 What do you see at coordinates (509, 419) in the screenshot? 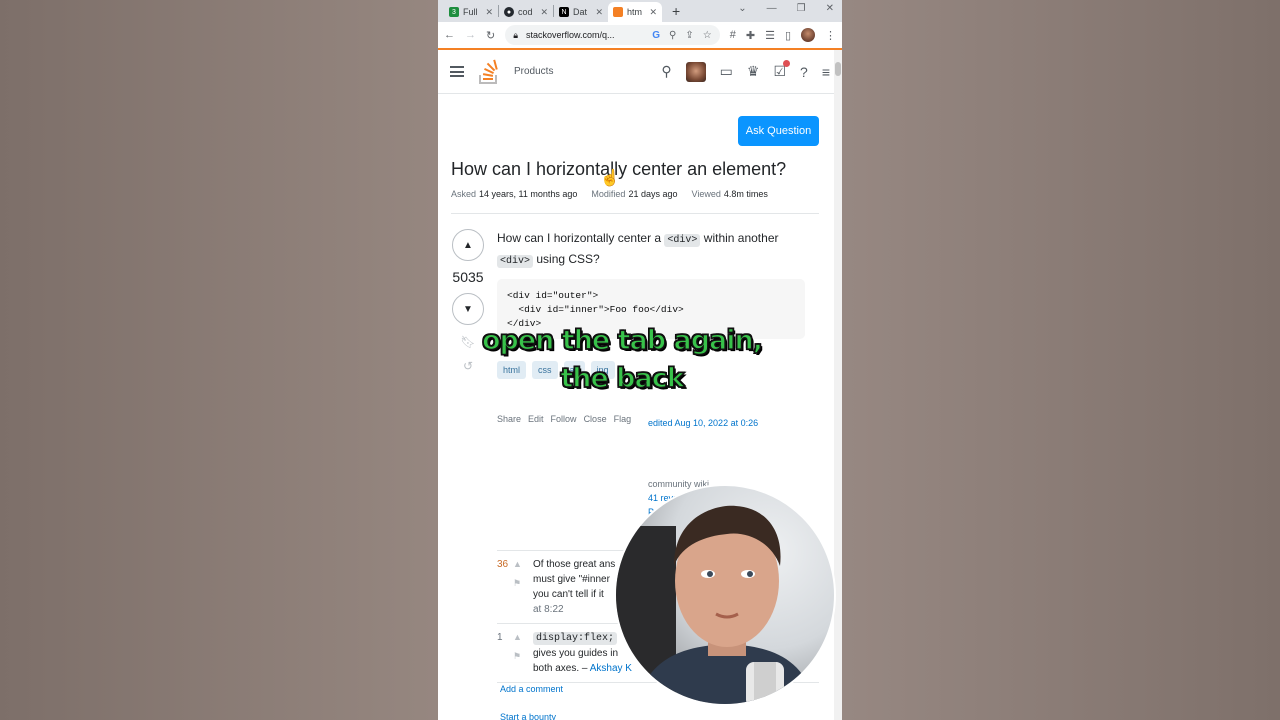
I see `share-link: Share` at bounding box center [509, 419].